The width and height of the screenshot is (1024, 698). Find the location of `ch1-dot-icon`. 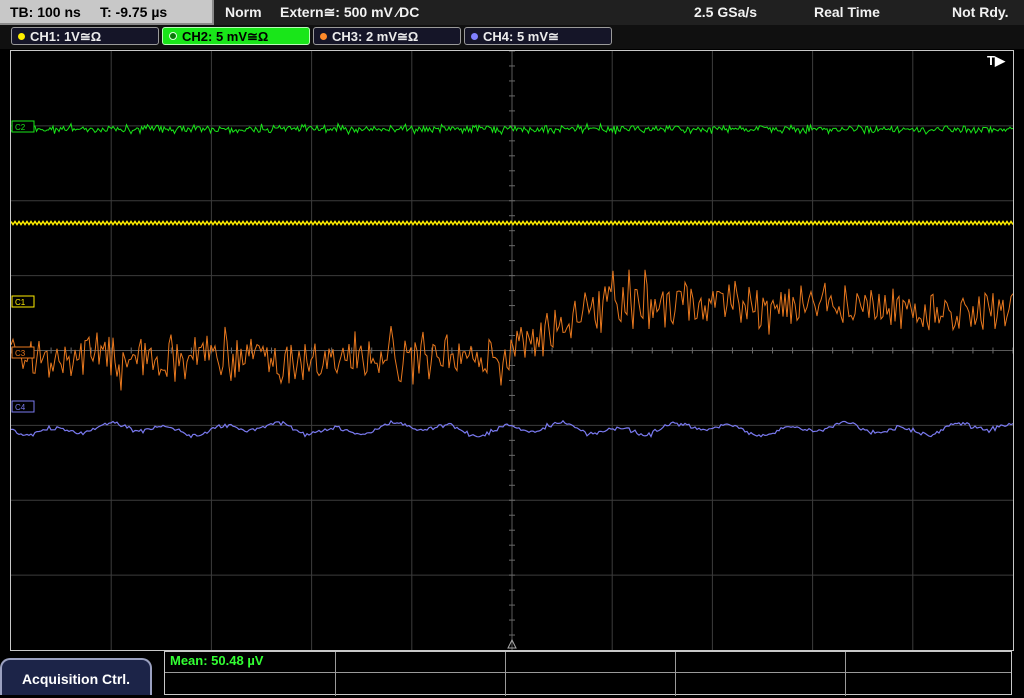

ch1-dot-icon is located at coordinates (21, 36).